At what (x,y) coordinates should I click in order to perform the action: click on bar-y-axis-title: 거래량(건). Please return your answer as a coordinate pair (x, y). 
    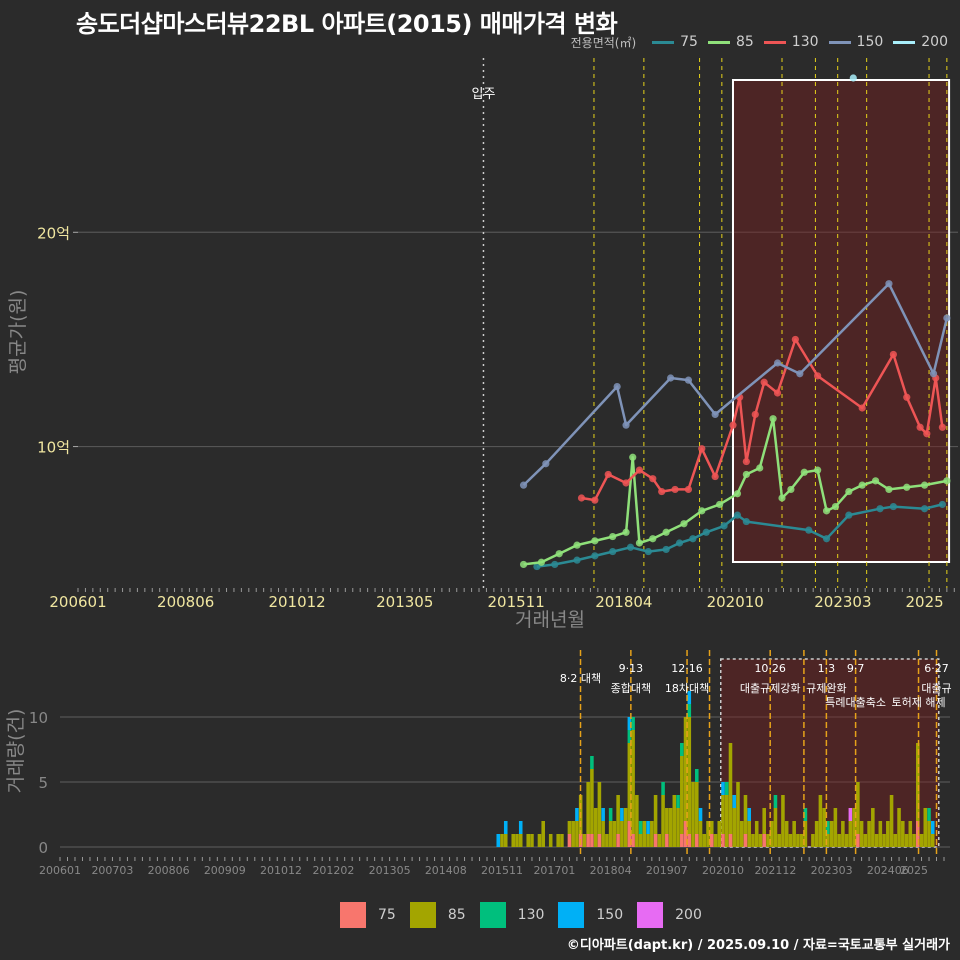
    Looking at the image, I should click on (16, 751).